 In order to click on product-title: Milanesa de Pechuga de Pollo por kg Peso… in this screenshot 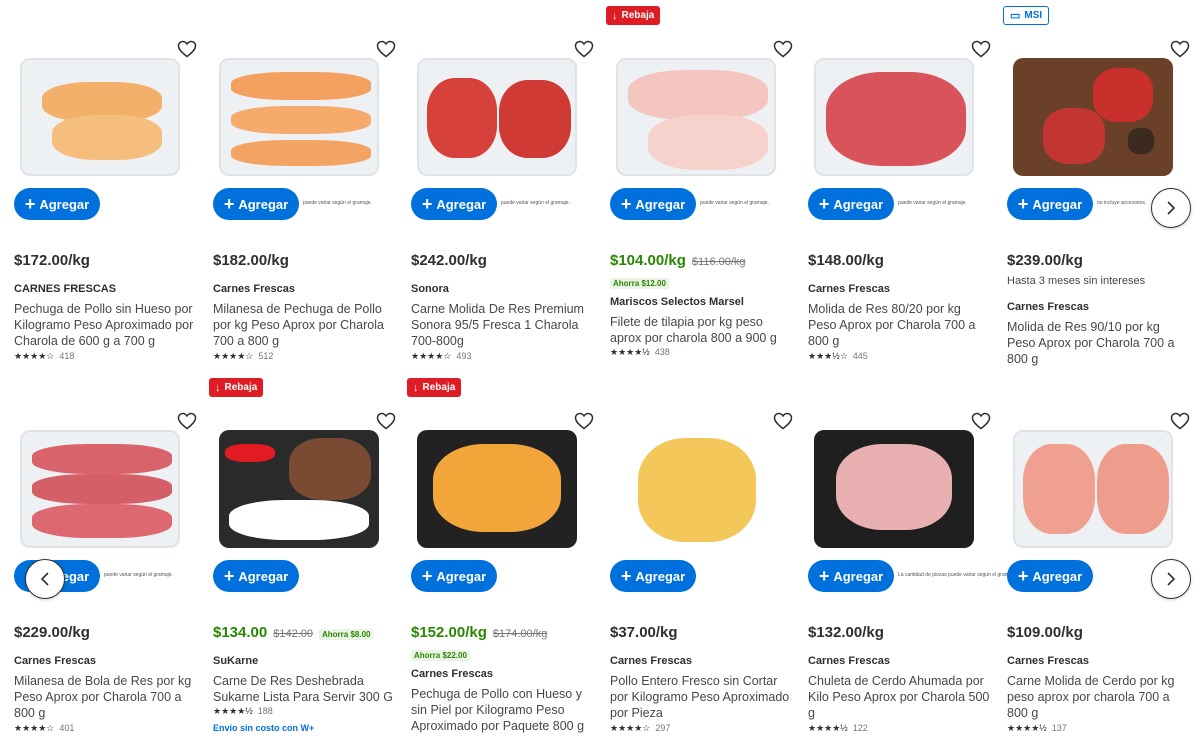, I will do `click(304, 325)`.